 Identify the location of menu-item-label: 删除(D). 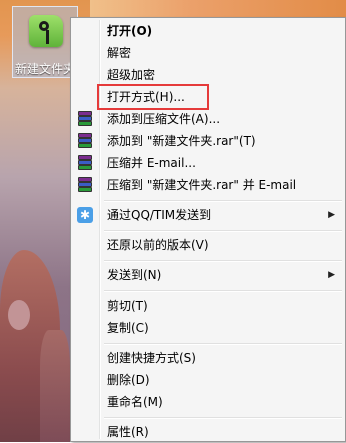
(128, 380).